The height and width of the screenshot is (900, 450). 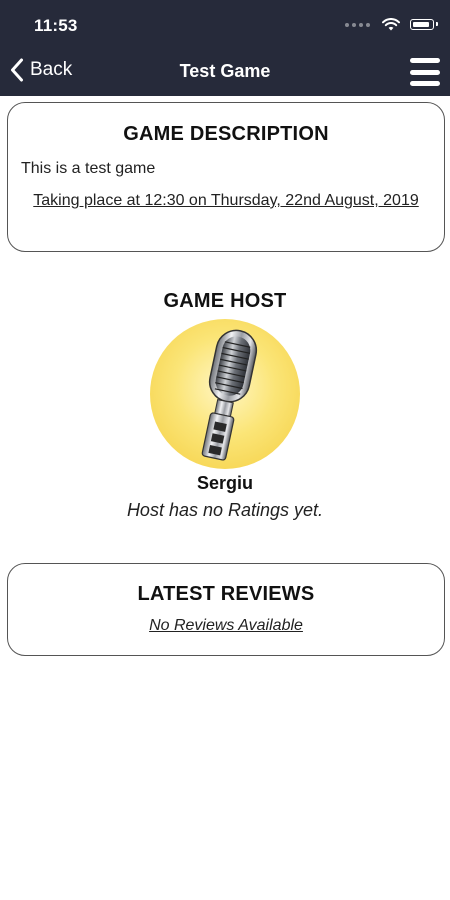 What do you see at coordinates (357, 24) in the screenshot?
I see `signal-icon` at bounding box center [357, 24].